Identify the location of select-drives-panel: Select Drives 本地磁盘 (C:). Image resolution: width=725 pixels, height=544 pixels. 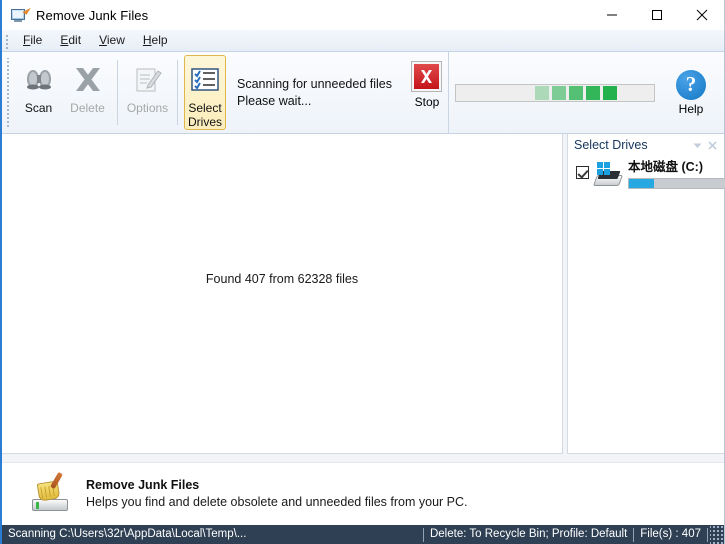
(646, 294).